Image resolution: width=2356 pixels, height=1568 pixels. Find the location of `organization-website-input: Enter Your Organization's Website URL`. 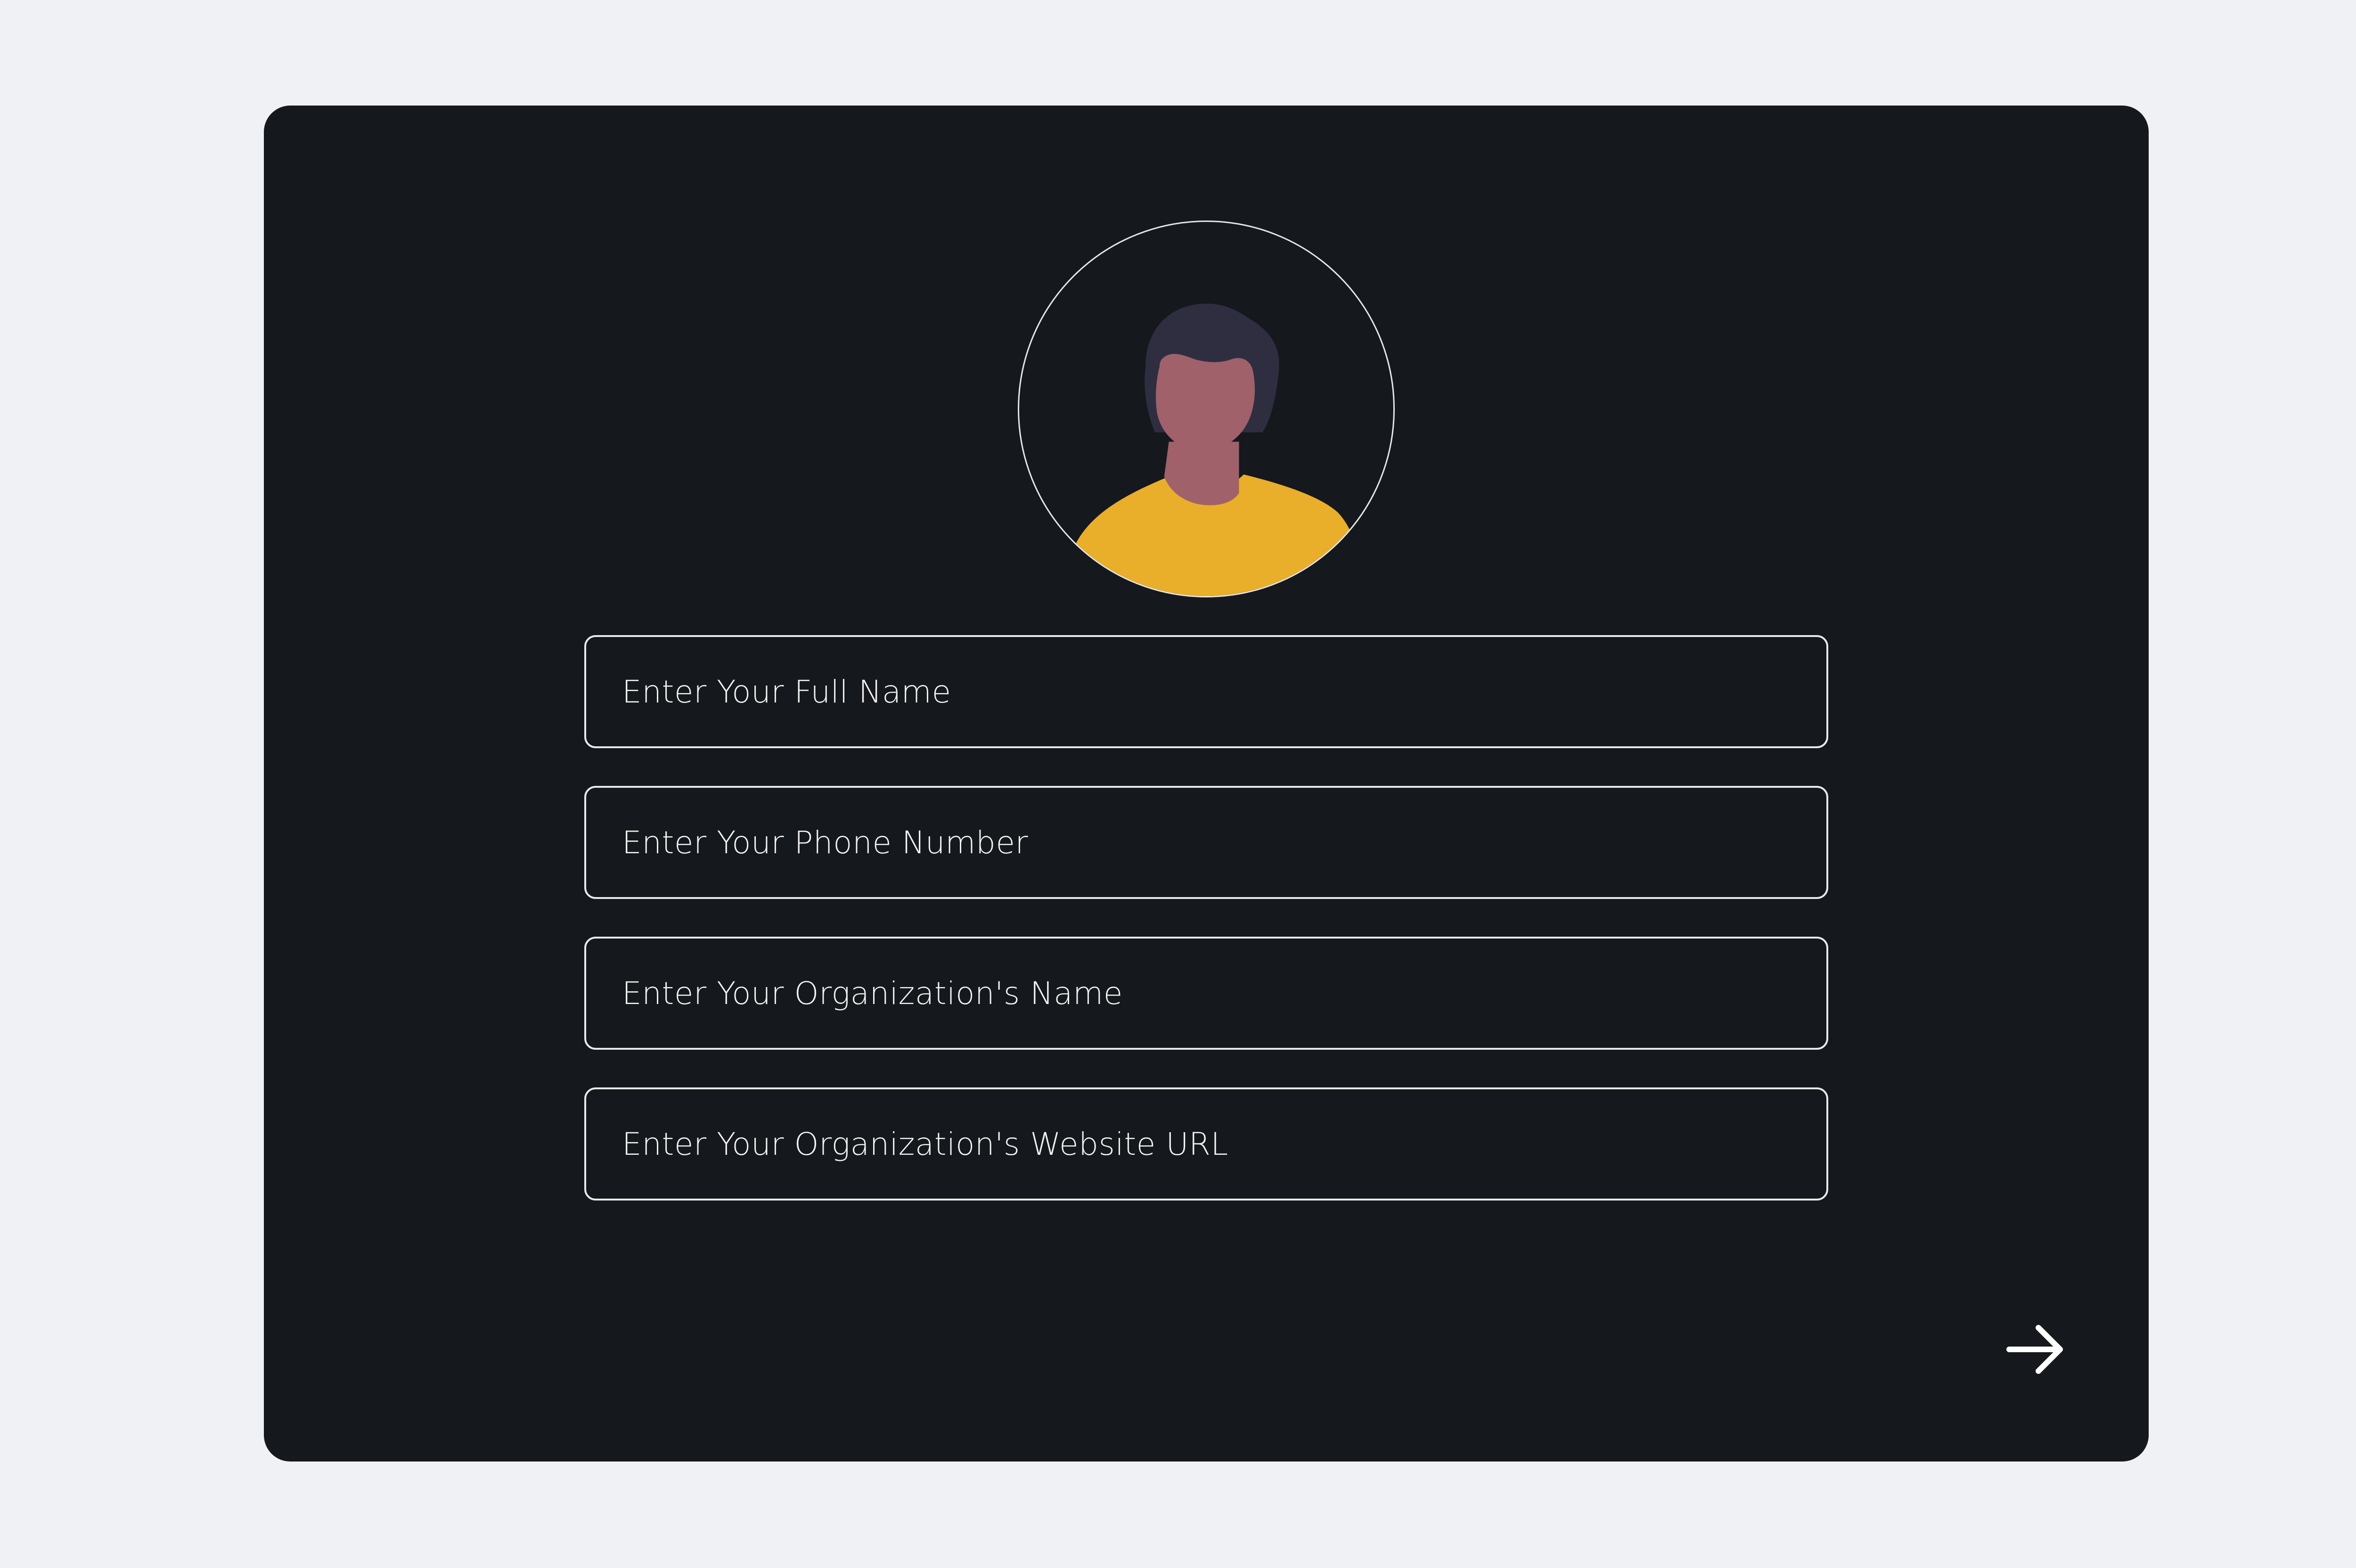

organization-website-input: Enter Your Organization's Website URL is located at coordinates (1206, 1143).